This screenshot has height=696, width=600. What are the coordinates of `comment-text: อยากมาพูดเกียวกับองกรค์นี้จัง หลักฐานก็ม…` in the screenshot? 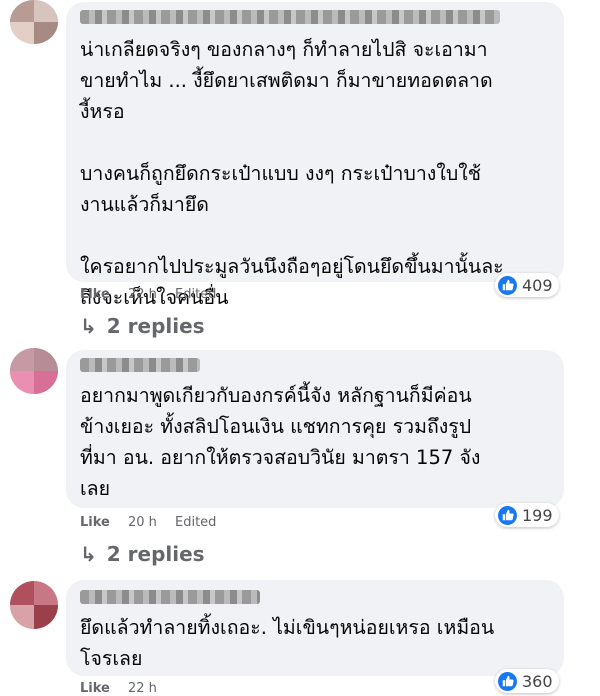 It's located at (280, 442).